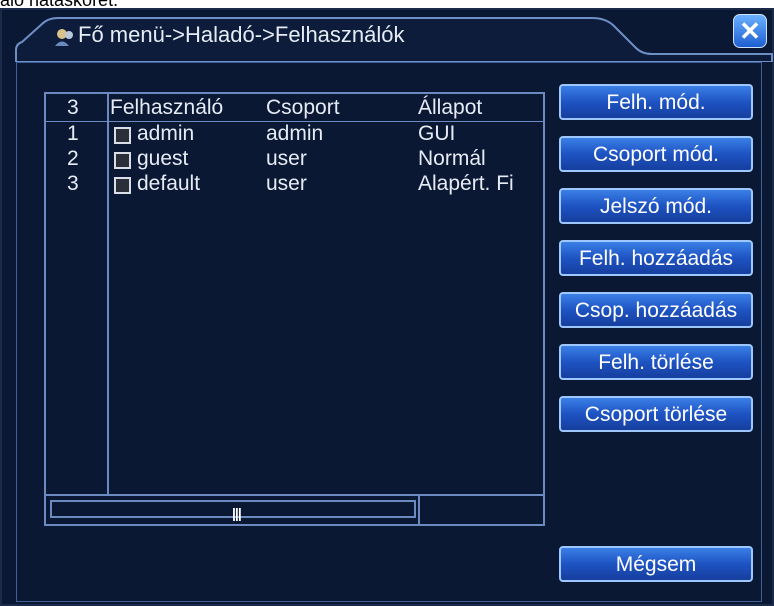  Describe the element at coordinates (452, 158) in the screenshot. I see `row-status: Normál` at that location.